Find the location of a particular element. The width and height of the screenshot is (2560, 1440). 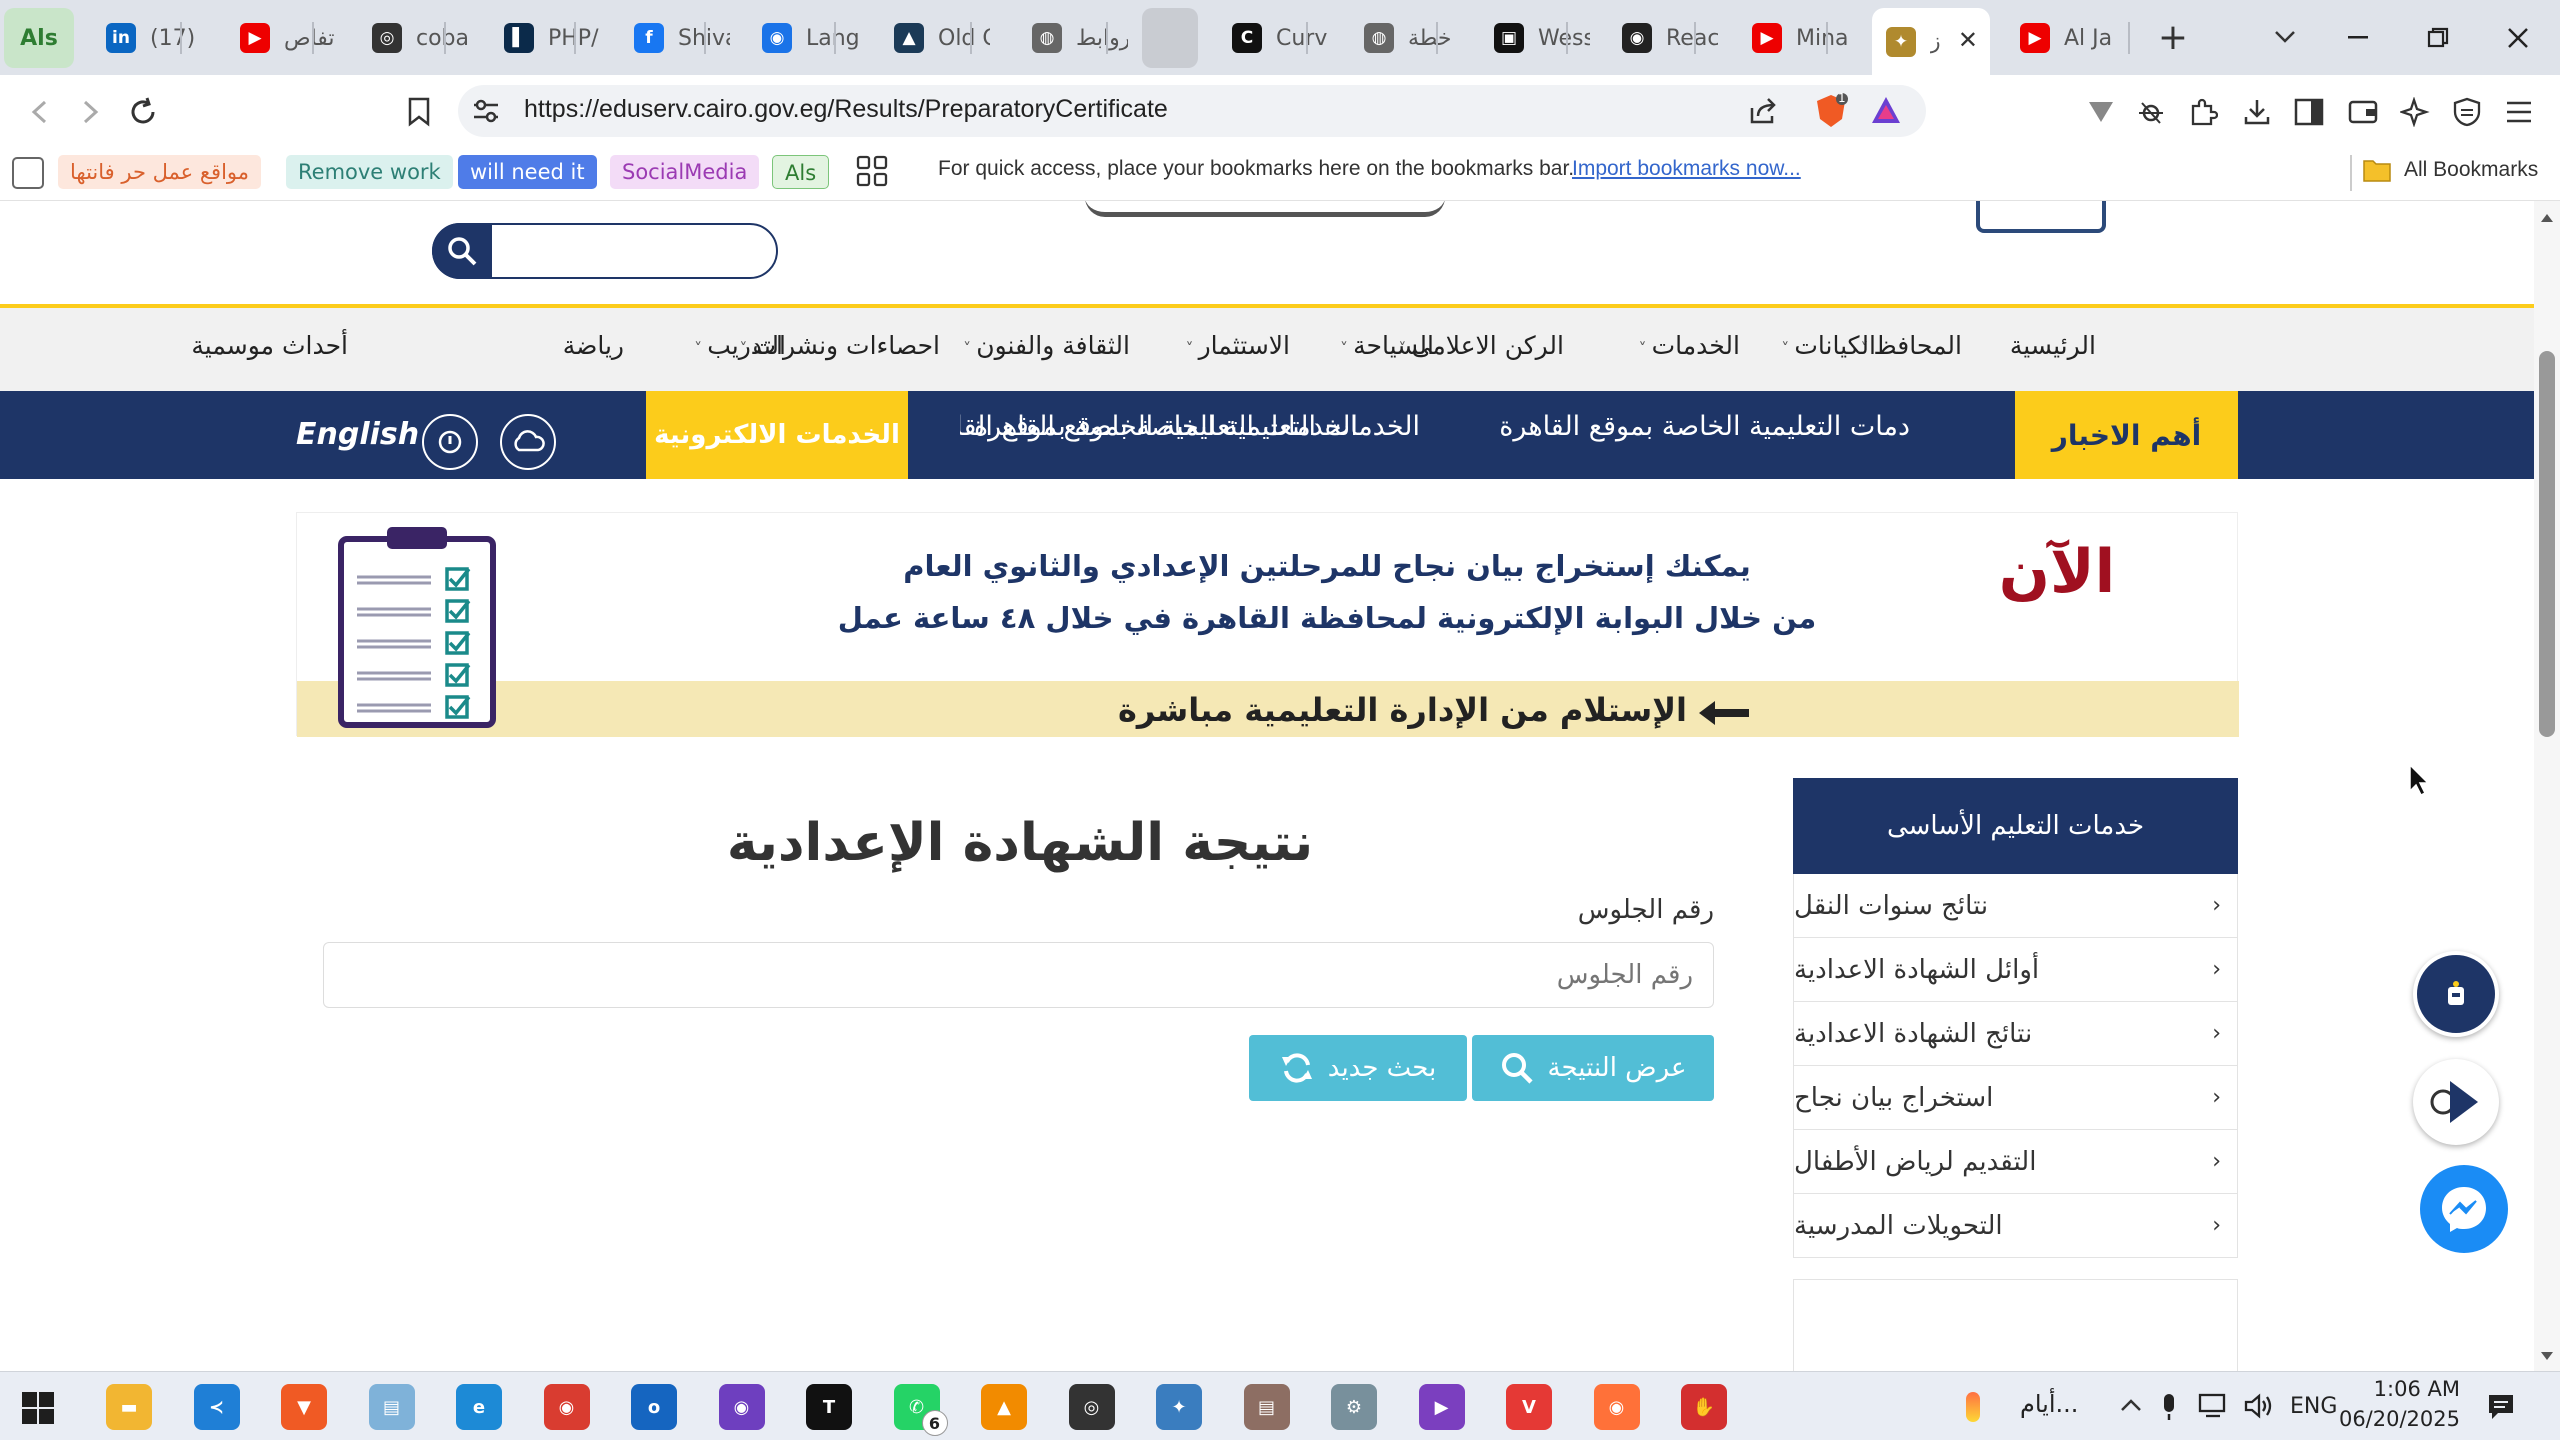

seat-number-input is located at coordinates (1018, 975).